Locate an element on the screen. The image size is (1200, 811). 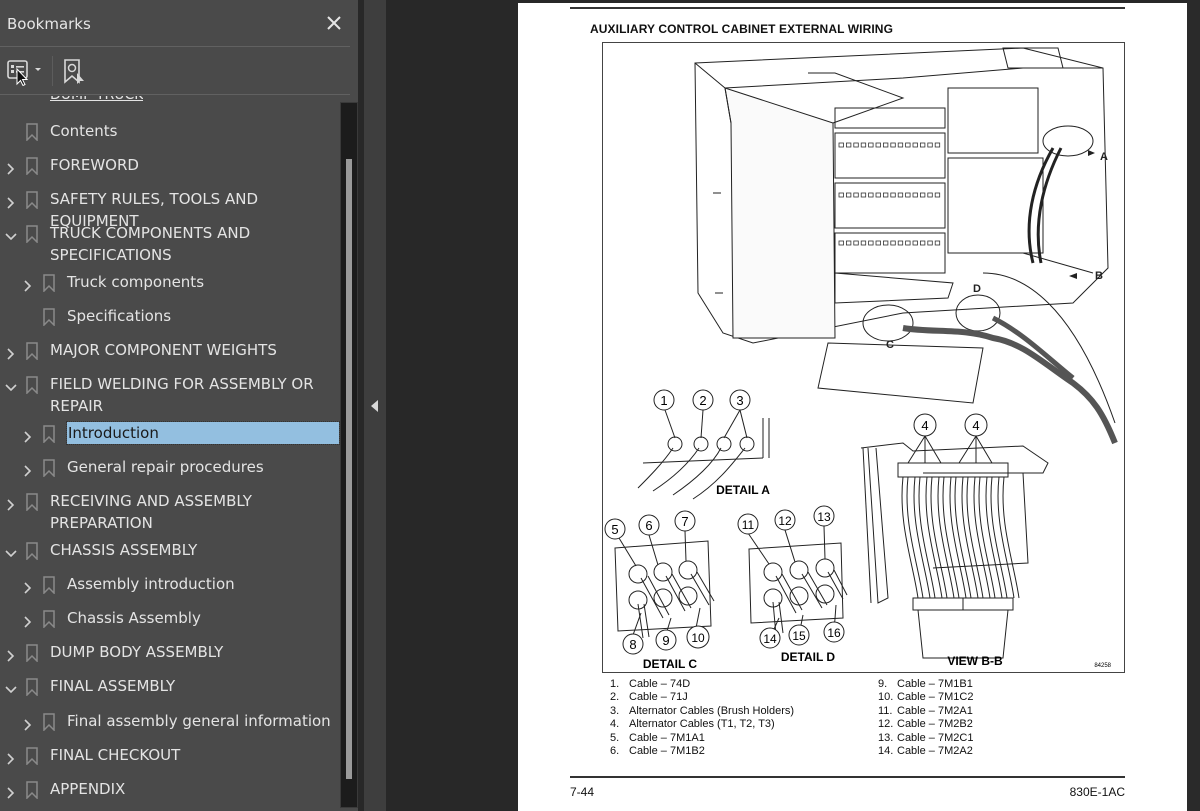
bookmark-label: Final assembly general information is located at coordinates (199, 721).